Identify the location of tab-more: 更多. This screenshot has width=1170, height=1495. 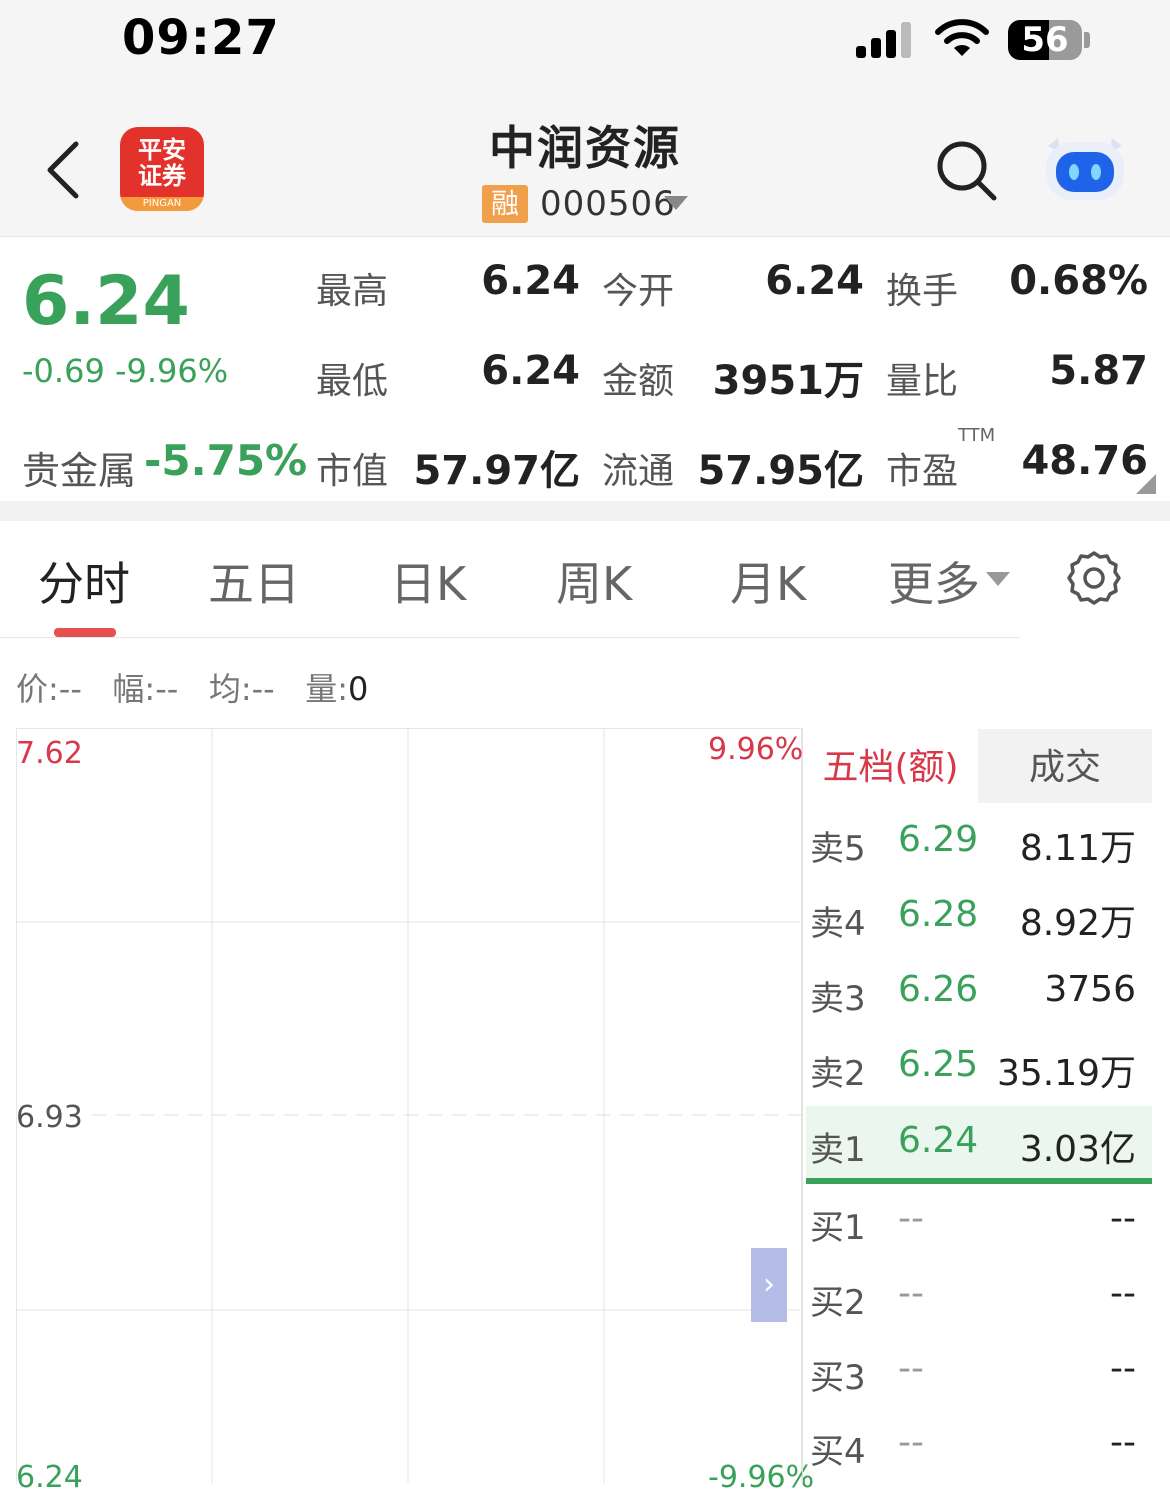
(934, 581).